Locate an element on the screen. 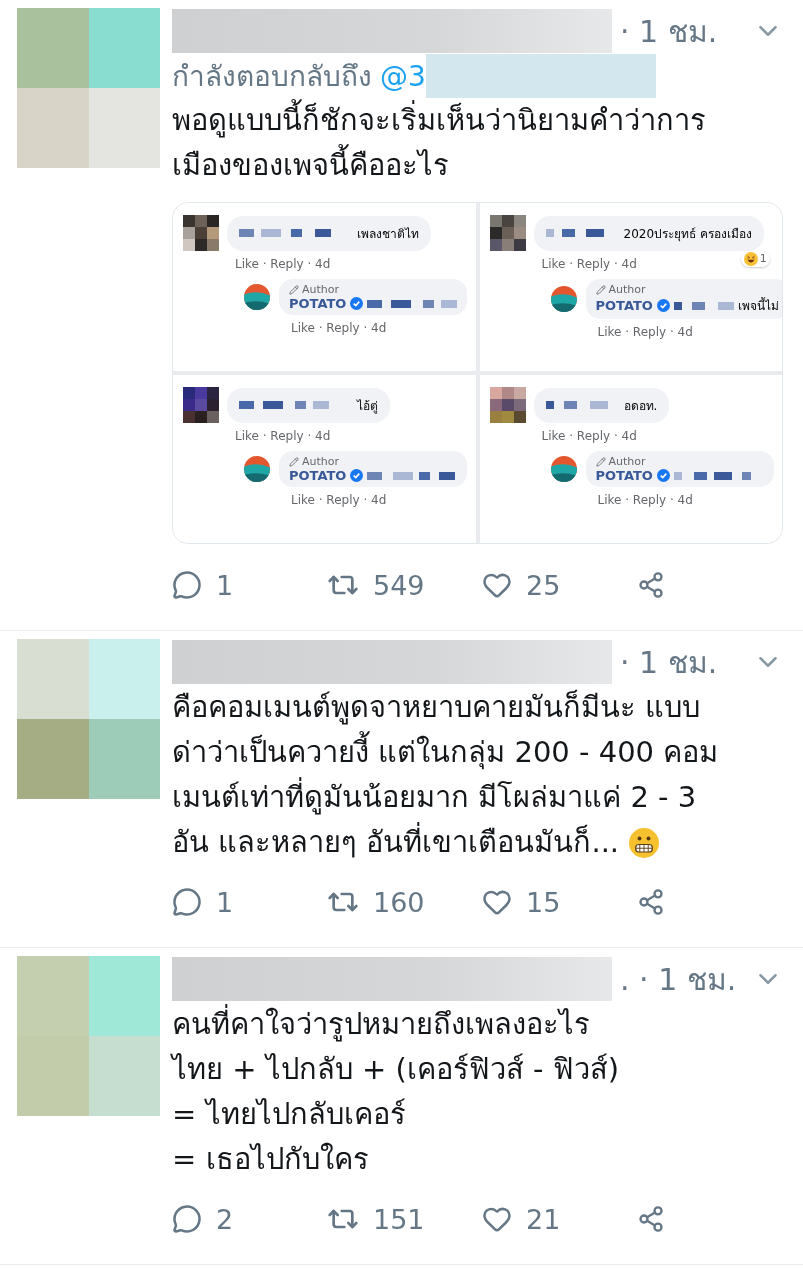 This screenshot has height=1280, width=803. reaction-count: 1 is located at coordinates (763, 258).